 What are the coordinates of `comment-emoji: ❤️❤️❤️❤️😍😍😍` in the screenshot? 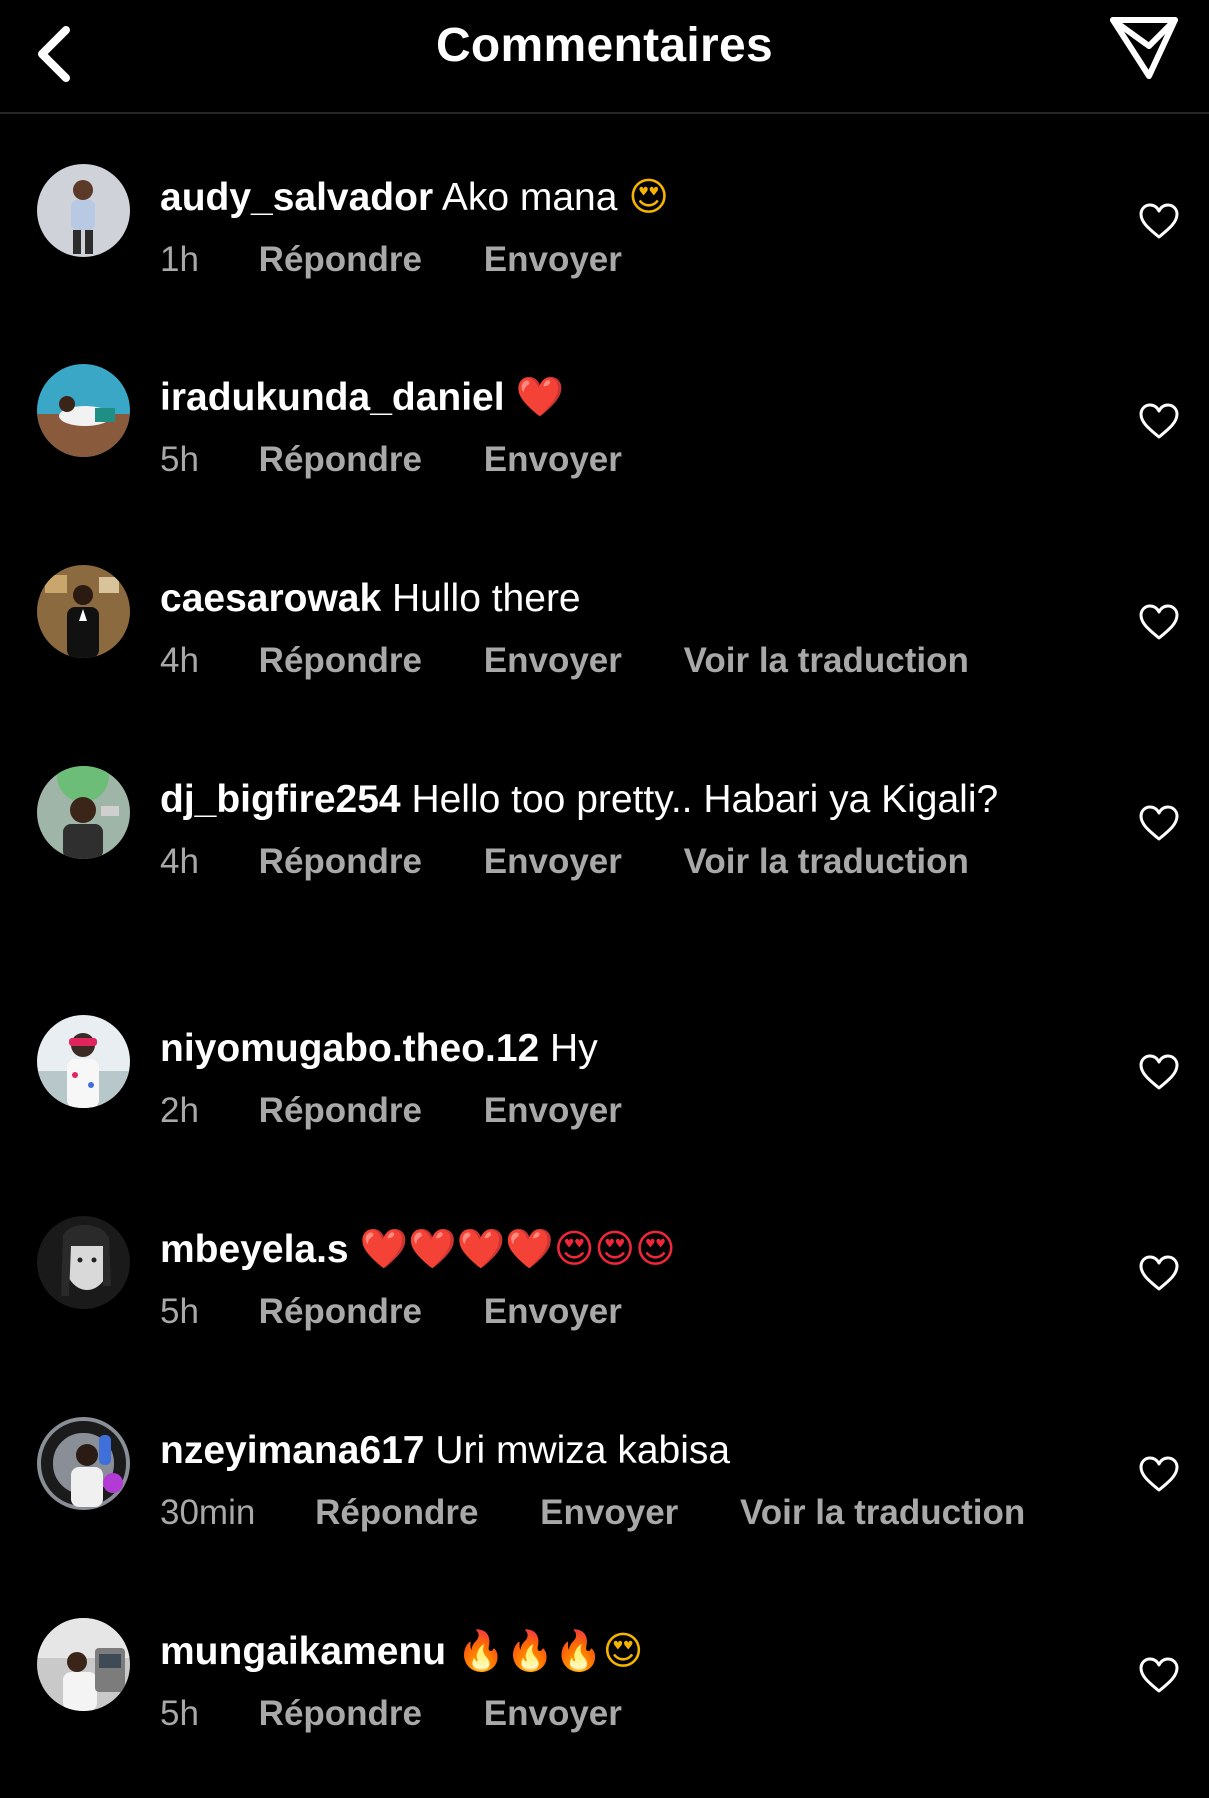 It's located at (517, 1249).